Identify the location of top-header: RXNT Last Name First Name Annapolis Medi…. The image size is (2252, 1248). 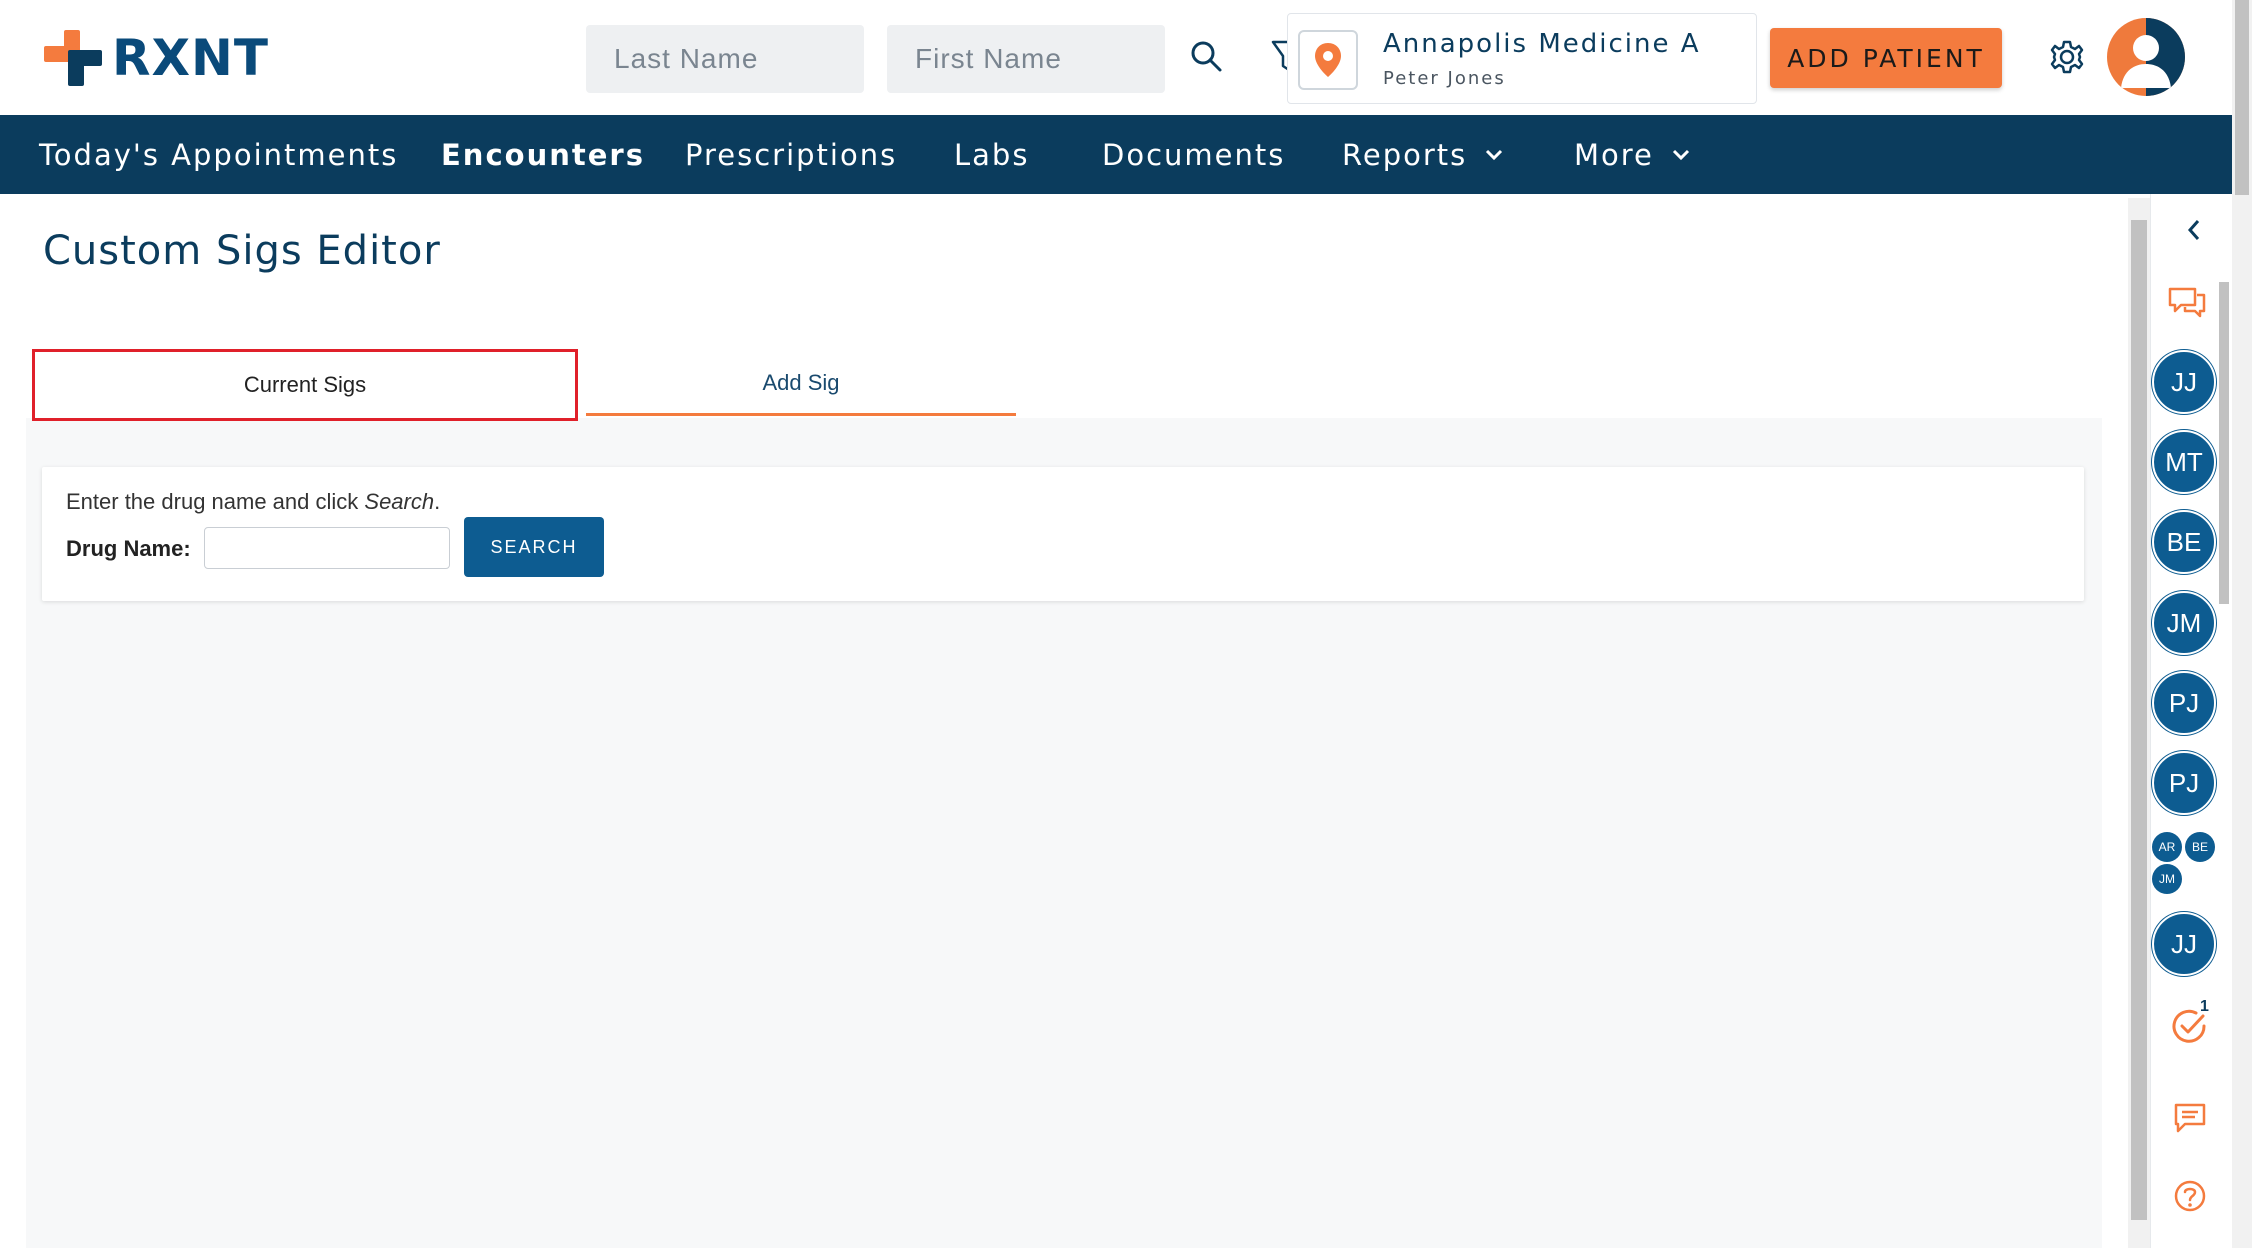
(1116, 57).